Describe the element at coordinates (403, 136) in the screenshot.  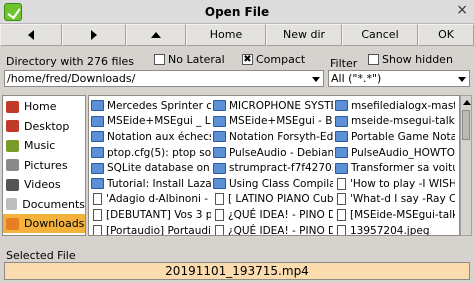
I see `file-name: Portable Game Notation` at that location.